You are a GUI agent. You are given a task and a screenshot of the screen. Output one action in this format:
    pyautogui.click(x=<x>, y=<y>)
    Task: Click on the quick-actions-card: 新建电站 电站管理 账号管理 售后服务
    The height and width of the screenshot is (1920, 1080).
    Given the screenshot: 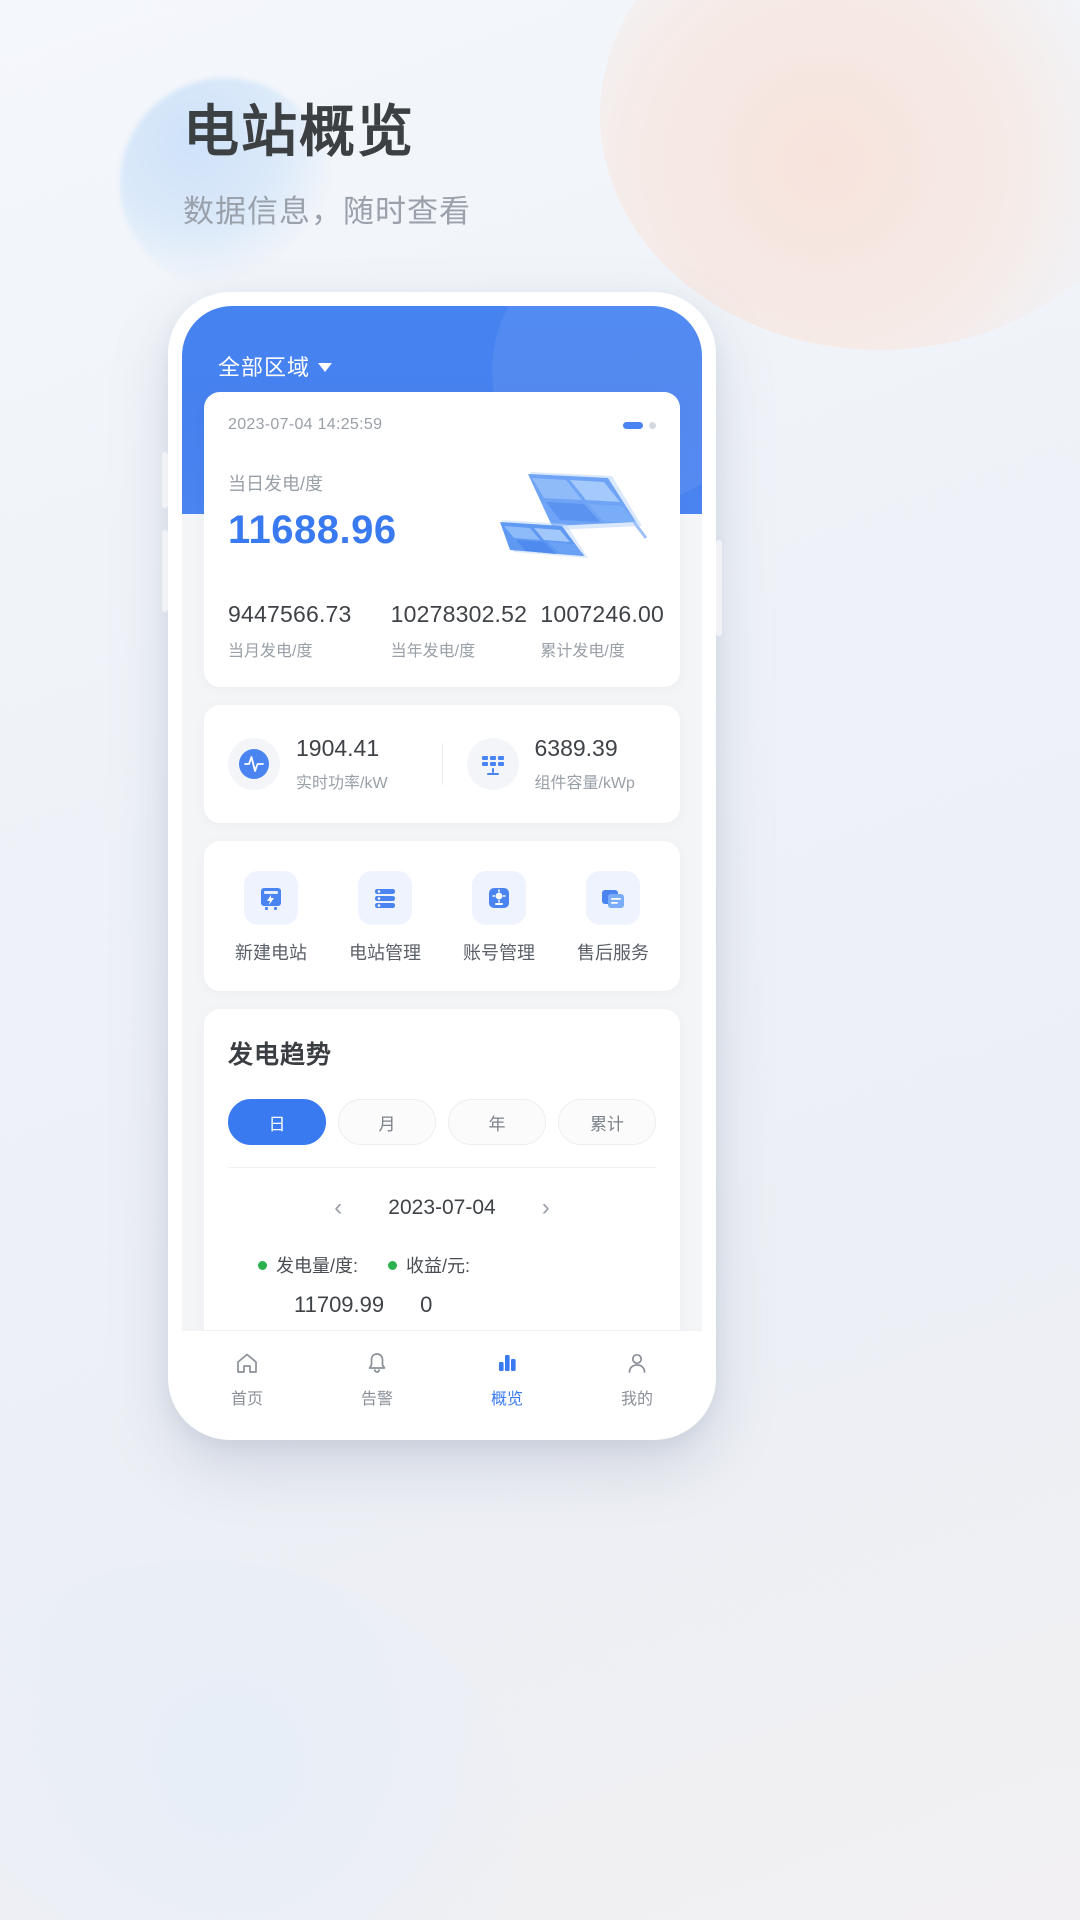 What is the action you would take?
    pyautogui.click(x=442, y=916)
    